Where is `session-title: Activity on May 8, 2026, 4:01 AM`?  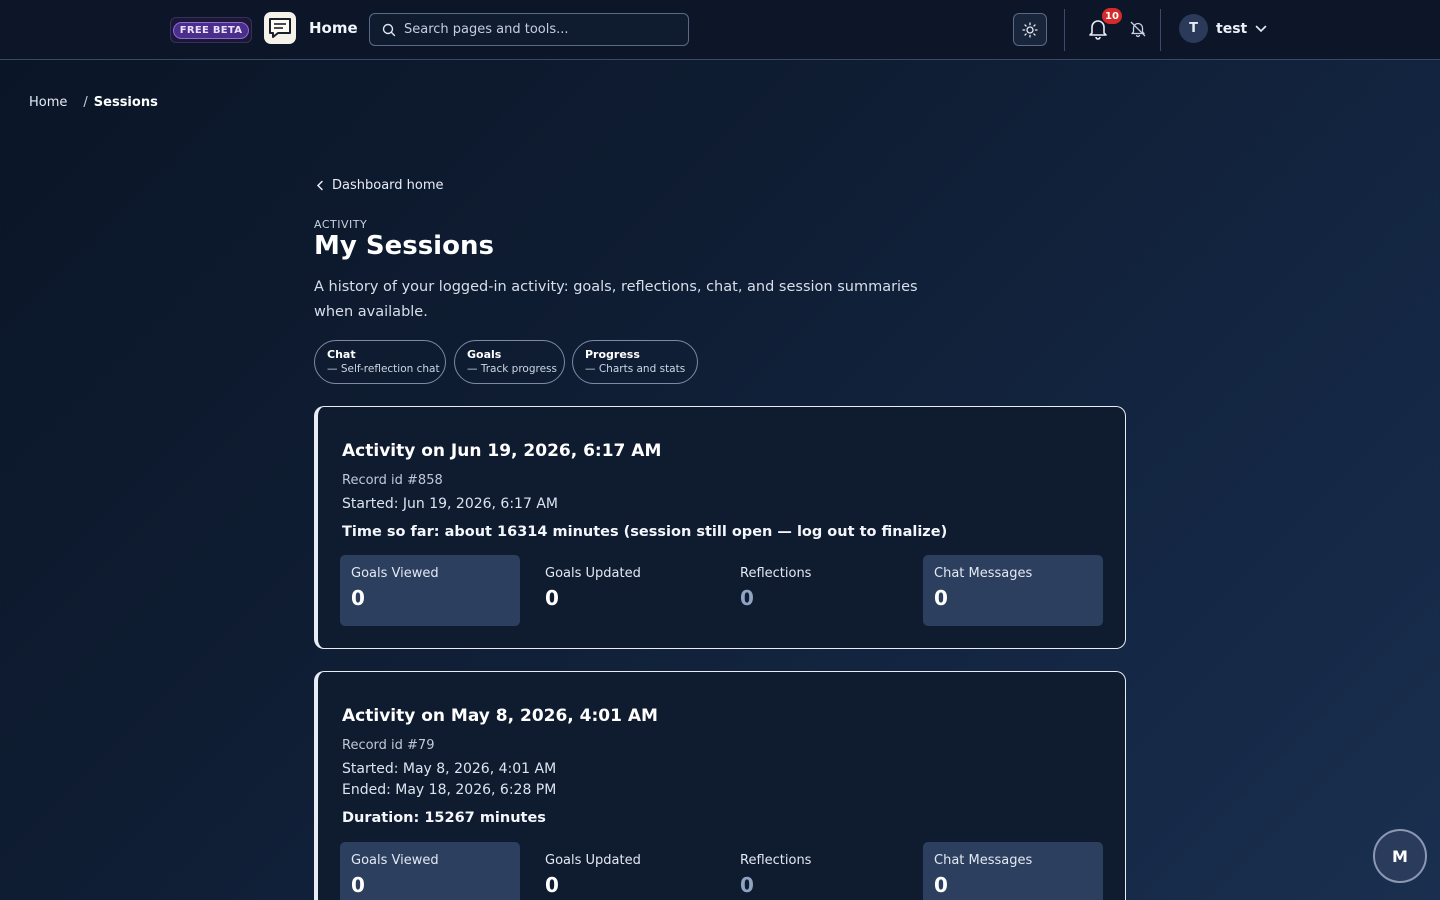 session-title: Activity on May 8, 2026, 4:01 AM is located at coordinates (500, 716).